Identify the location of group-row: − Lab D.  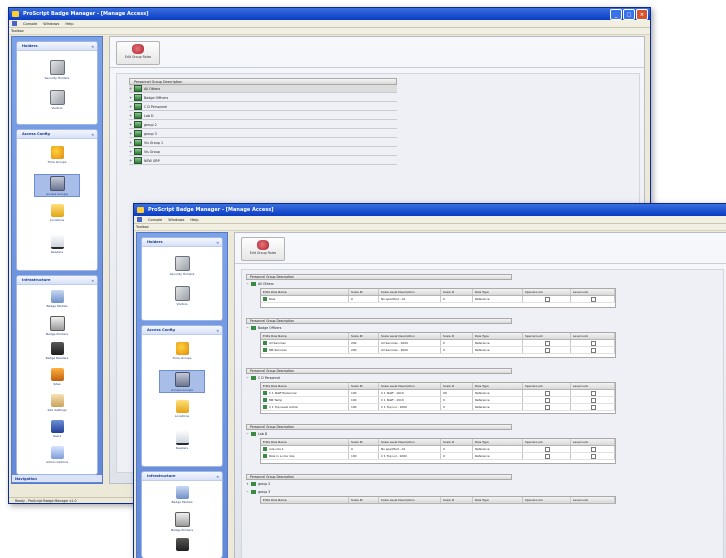
(379, 433).